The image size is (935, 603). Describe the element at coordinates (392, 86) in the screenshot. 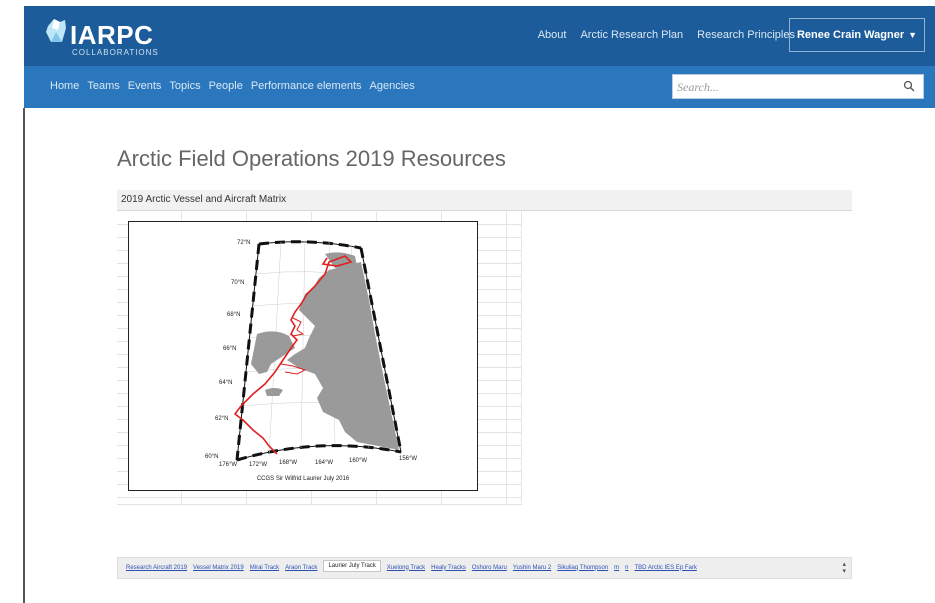

I see `nav-item-agencies: Agencies` at that location.